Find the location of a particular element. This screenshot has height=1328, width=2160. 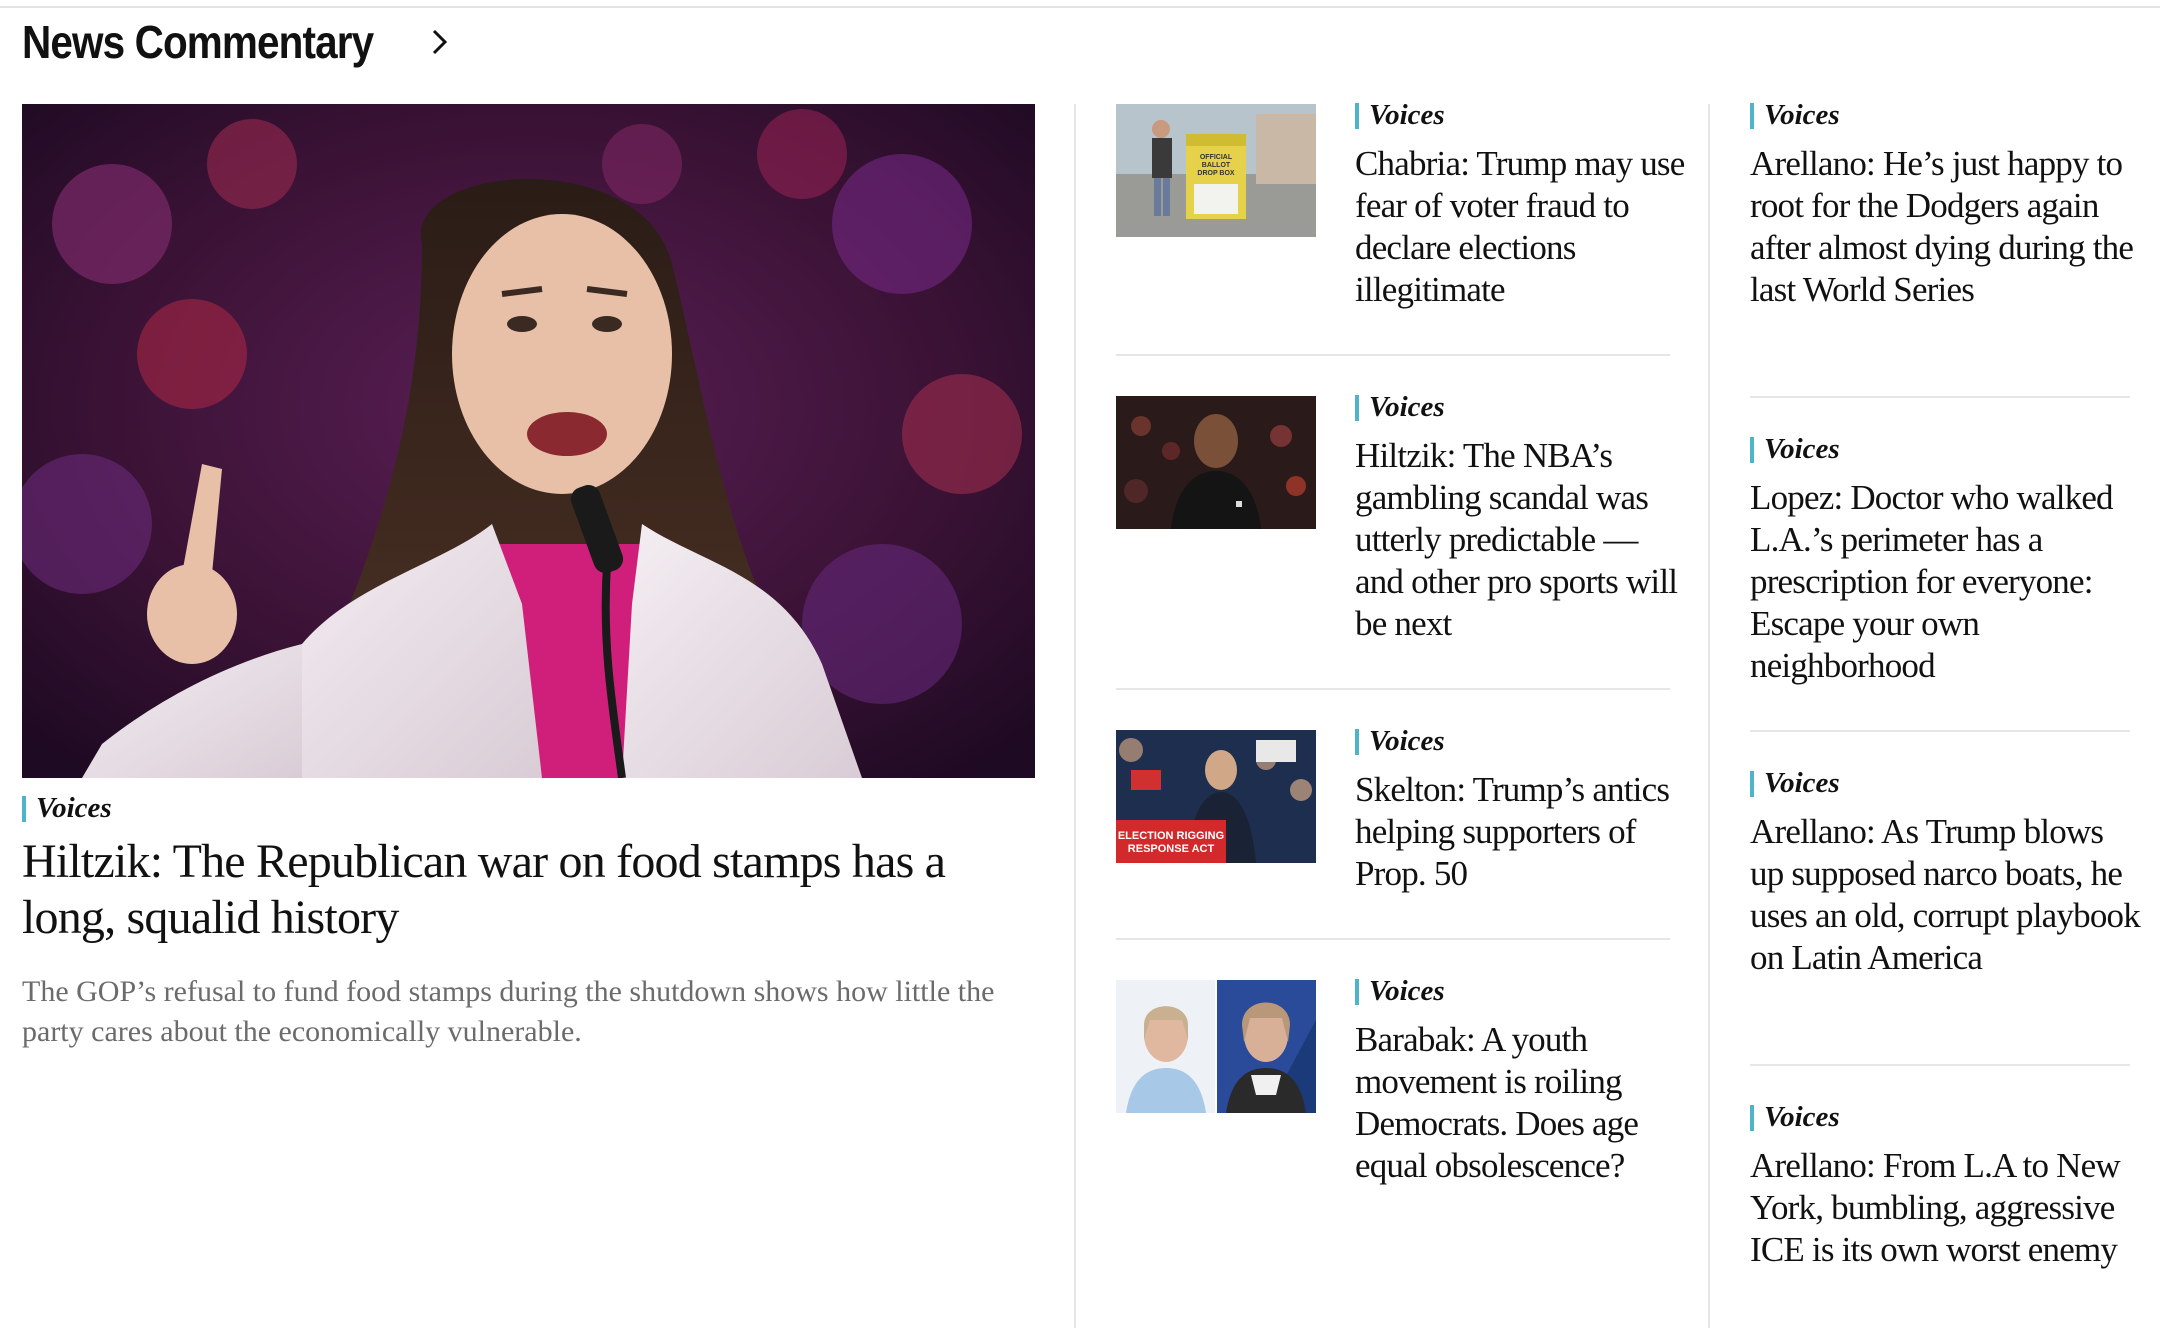

story-thumbnail: OFFICIAL BALLOT DROP BOX is located at coordinates (1216, 170).